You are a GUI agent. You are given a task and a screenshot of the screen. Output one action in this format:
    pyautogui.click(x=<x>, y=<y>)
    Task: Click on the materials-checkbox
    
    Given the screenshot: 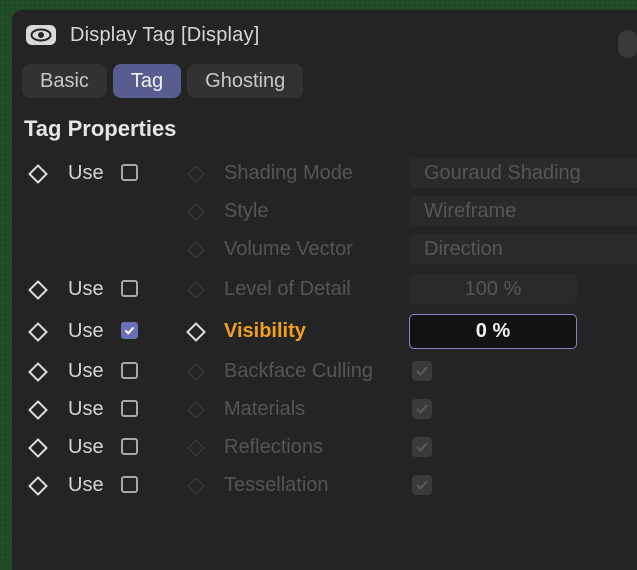 What is the action you would take?
    pyautogui.click(x=422, y=409)
    